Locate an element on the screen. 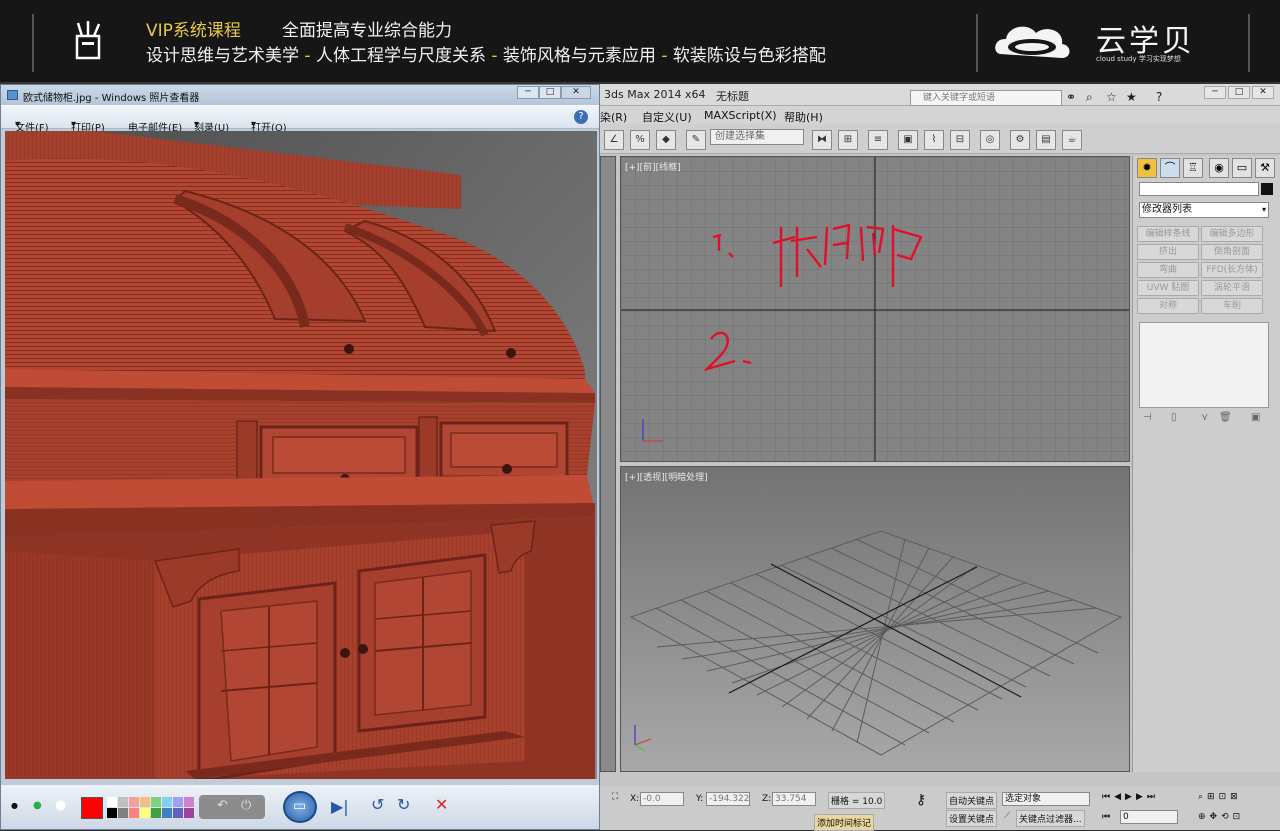  mirror-icon: ⧓ is located at coordinates (822, 140).